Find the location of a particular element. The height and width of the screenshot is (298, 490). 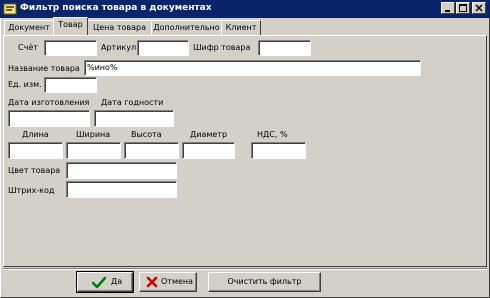

window-title: Фильтр поиска товара в документах is located at coordinates (116, 8).